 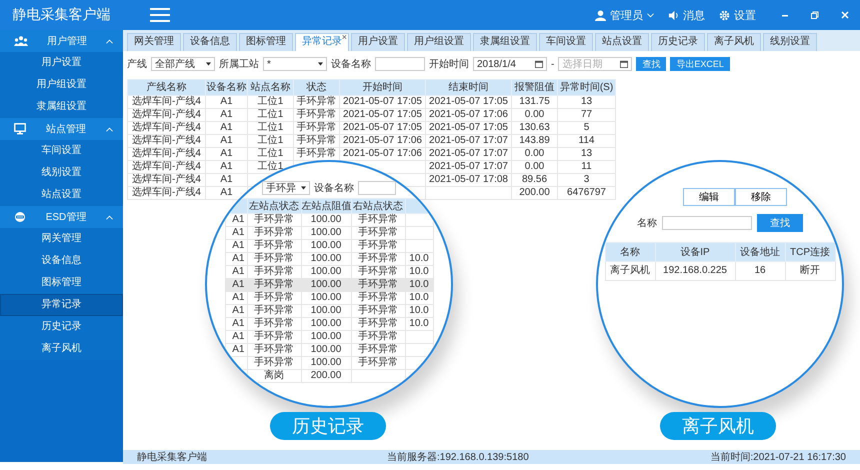 I want to click on users-icon, so click(x=21, y=41).